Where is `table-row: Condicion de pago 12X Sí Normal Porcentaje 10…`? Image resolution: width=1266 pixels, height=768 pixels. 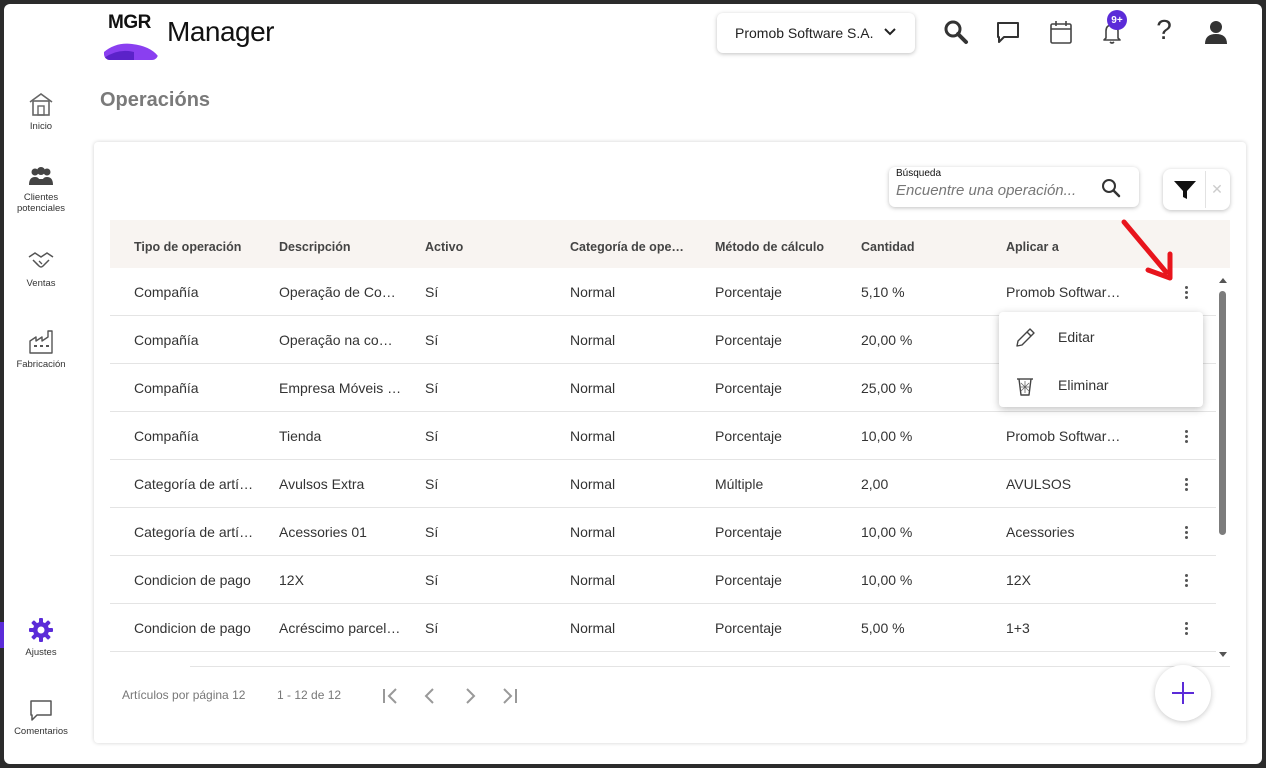
table-row: Condicion de pago 12X Sí Normal Porcentaje 10… is located at coordinates (663, 580).